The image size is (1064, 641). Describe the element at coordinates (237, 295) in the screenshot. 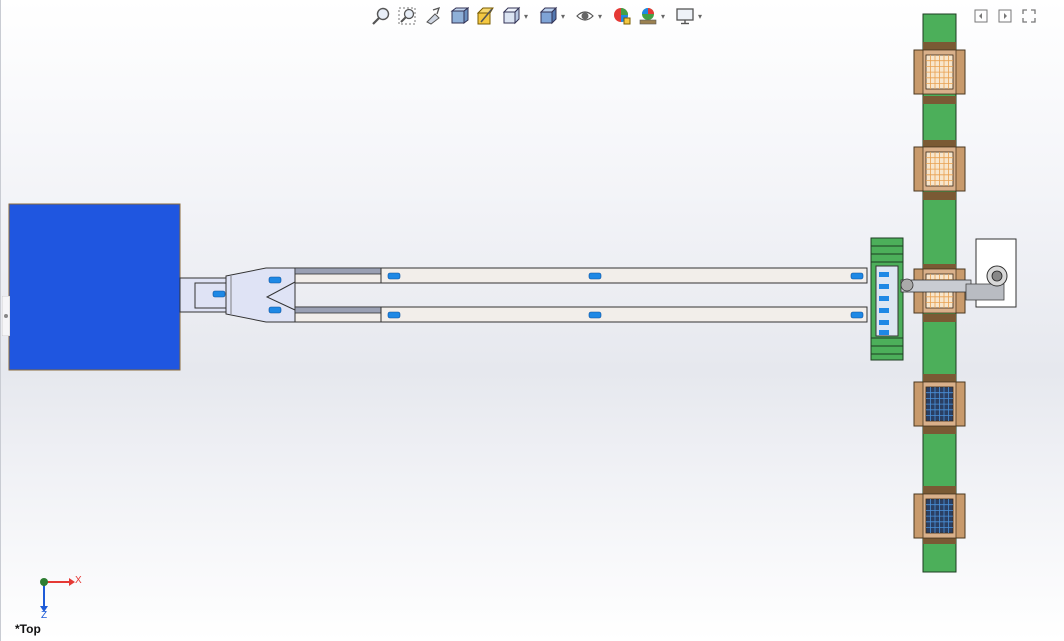

I see `transition-duct` at that location.